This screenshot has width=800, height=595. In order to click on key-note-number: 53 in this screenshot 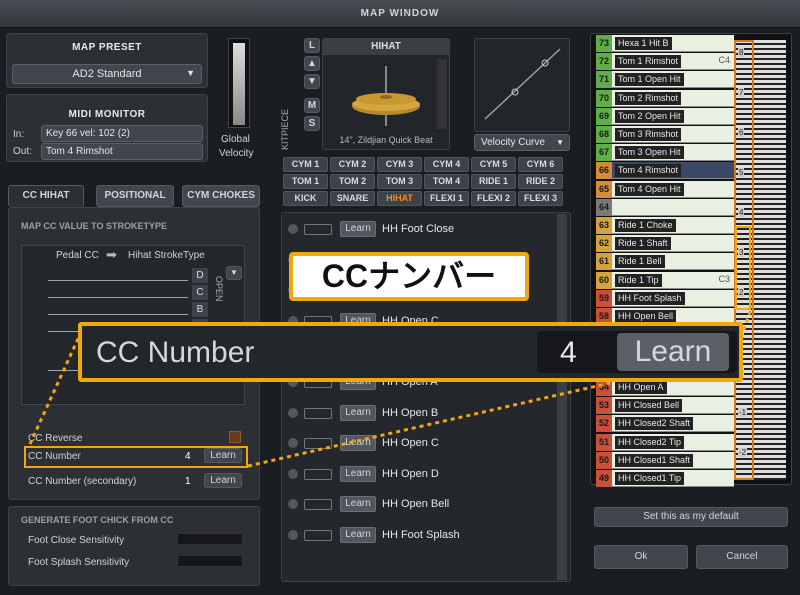, I will do `click(604, 406)`.